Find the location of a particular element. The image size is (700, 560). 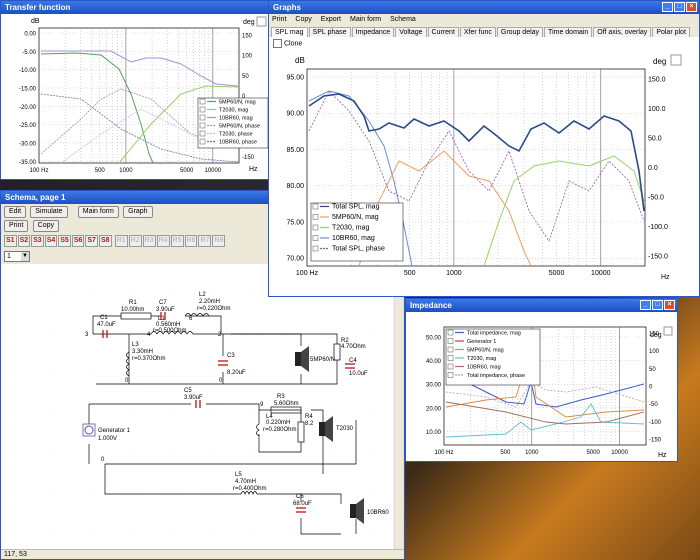

page-button-s8: S8 is located at coordinates (105, 241).